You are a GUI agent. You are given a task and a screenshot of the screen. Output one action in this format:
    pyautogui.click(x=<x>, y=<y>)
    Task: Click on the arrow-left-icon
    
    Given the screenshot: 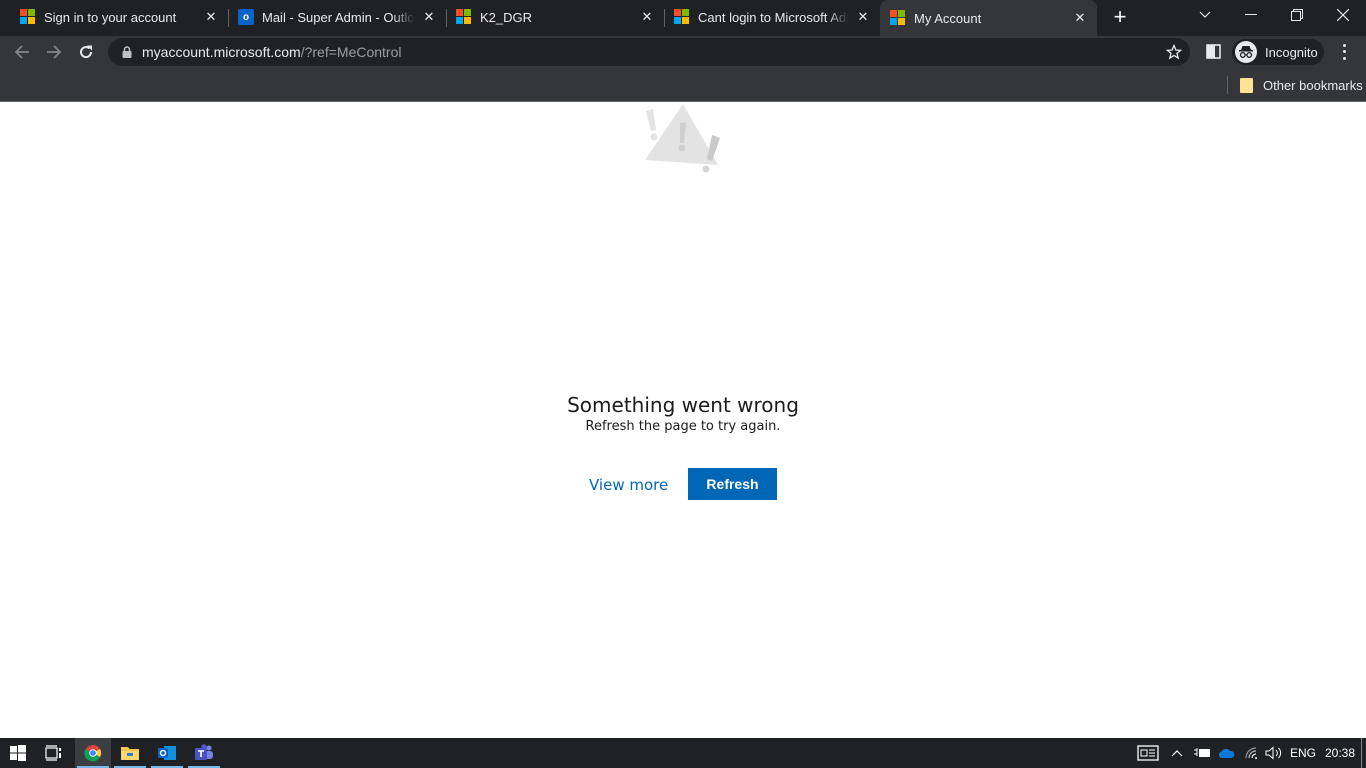 What is the action you would take?
    pyautogui.click(x=21, y=52)
    